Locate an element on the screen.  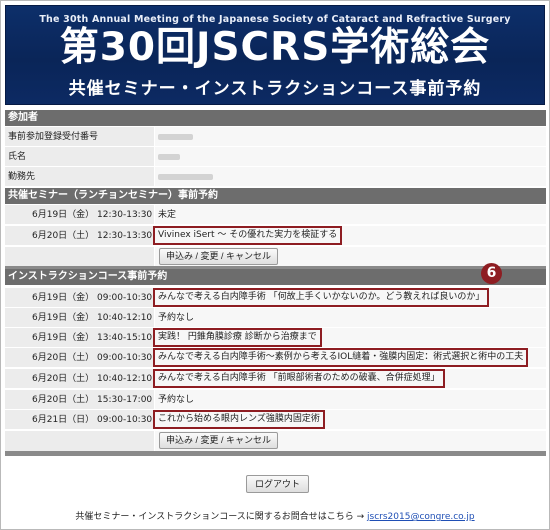
course-time: 6月20日（土） 15:30-17:00 is located at coordinates (79, 400).